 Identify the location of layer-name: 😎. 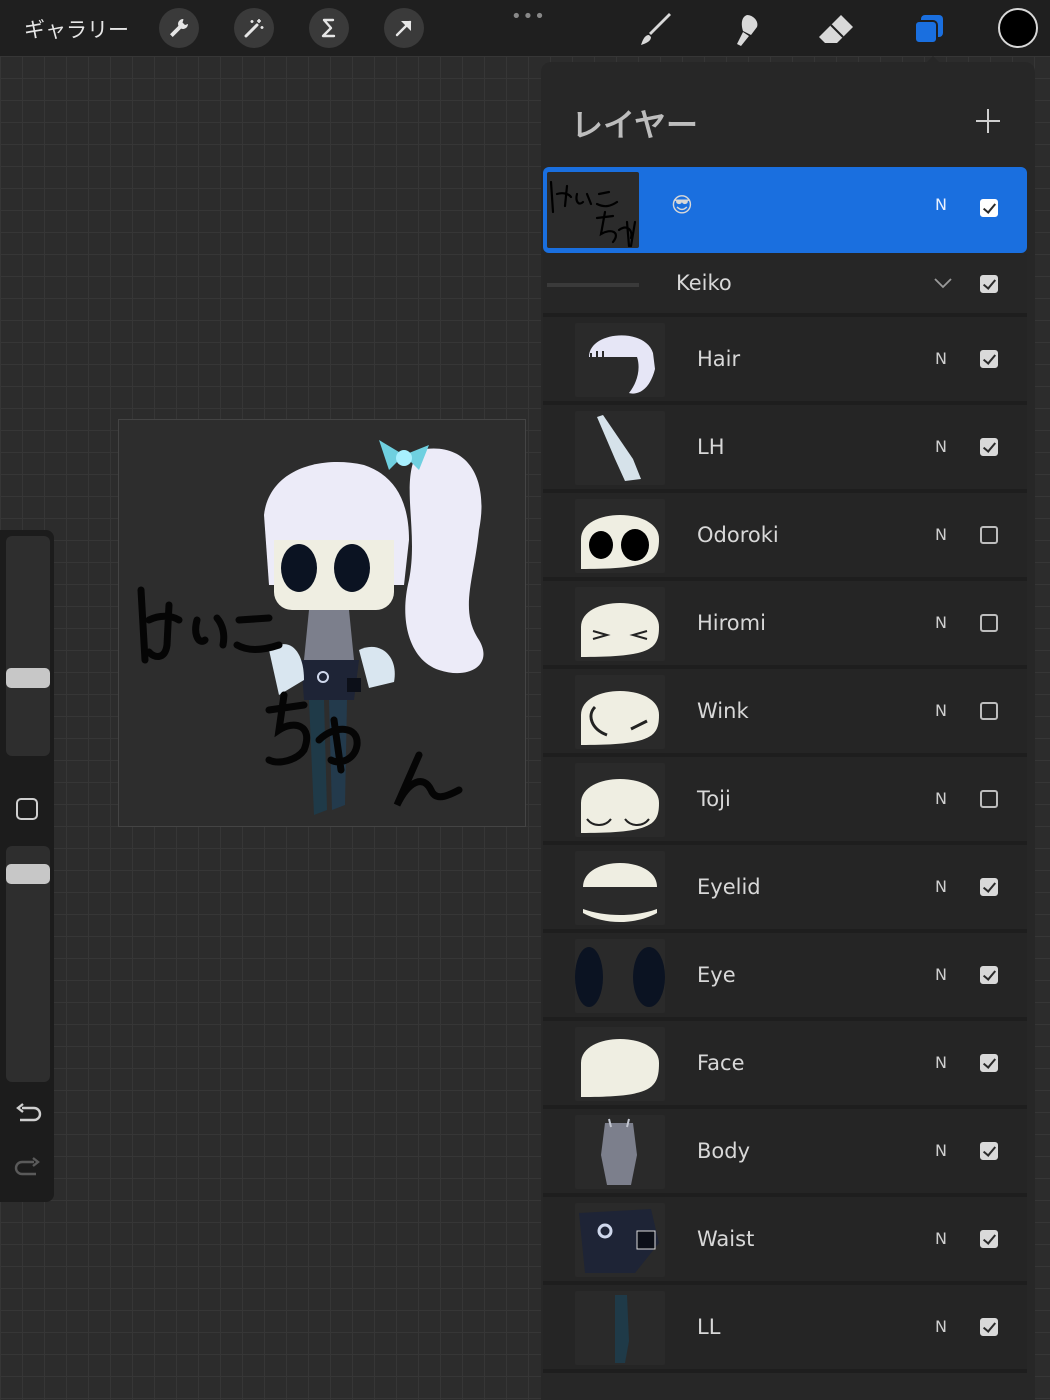
(682, 205).